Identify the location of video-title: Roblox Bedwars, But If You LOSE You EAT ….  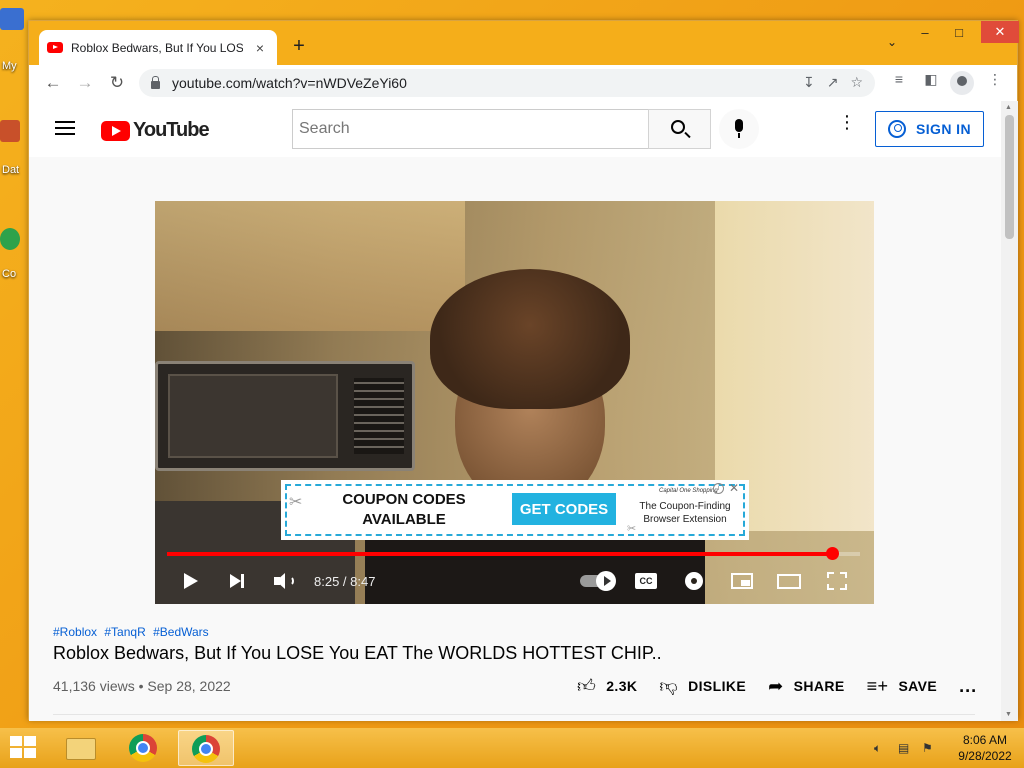
(357, 653).